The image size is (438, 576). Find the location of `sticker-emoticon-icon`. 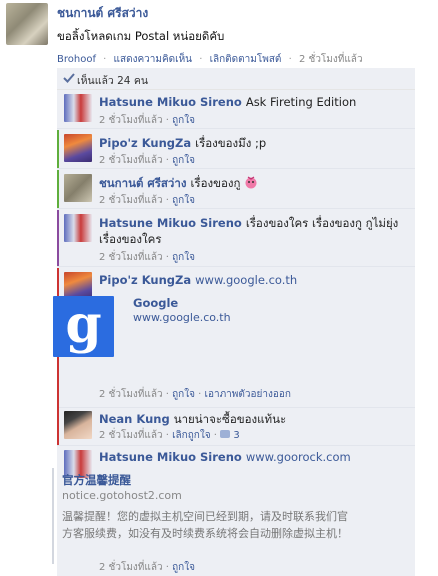

sticker-emoticon-icon is located at coordinates (251, 182).